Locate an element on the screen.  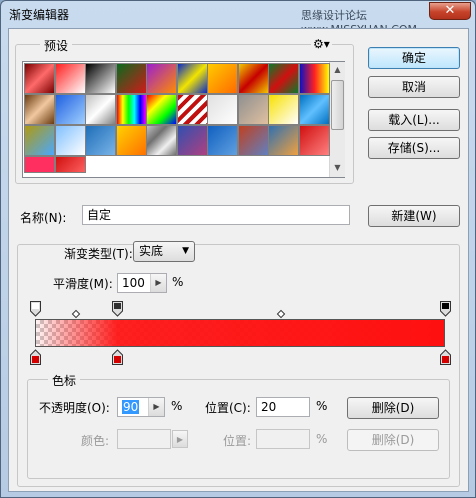
title-bar: 渐变编辑器 思缘设计论坛 www.MISSYUAN.COM ✕ is located at coordinates (238, 18).